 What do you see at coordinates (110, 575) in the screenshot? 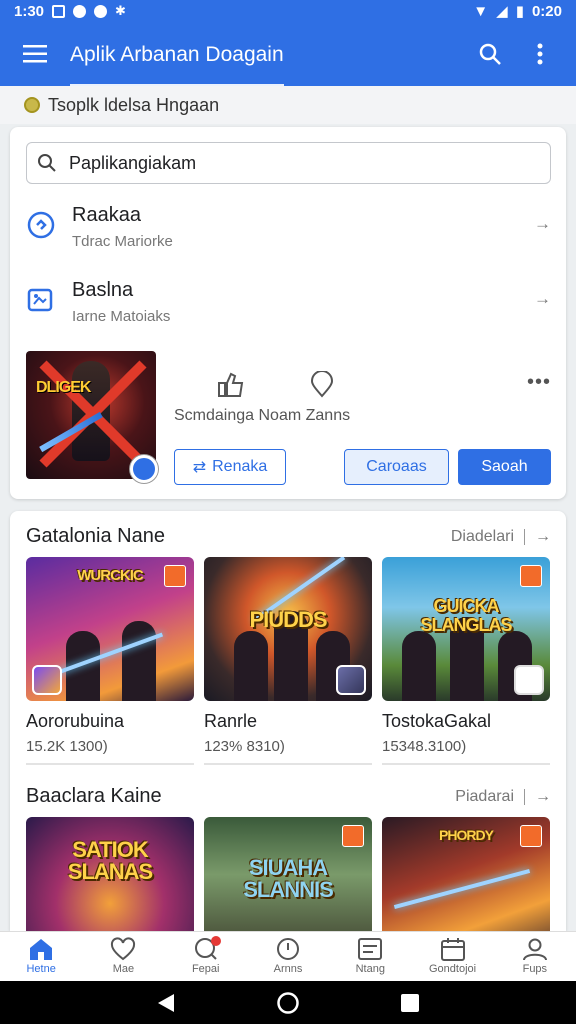
I see `game-art-logo: WURCKIC` at bounding box center [110, 575].